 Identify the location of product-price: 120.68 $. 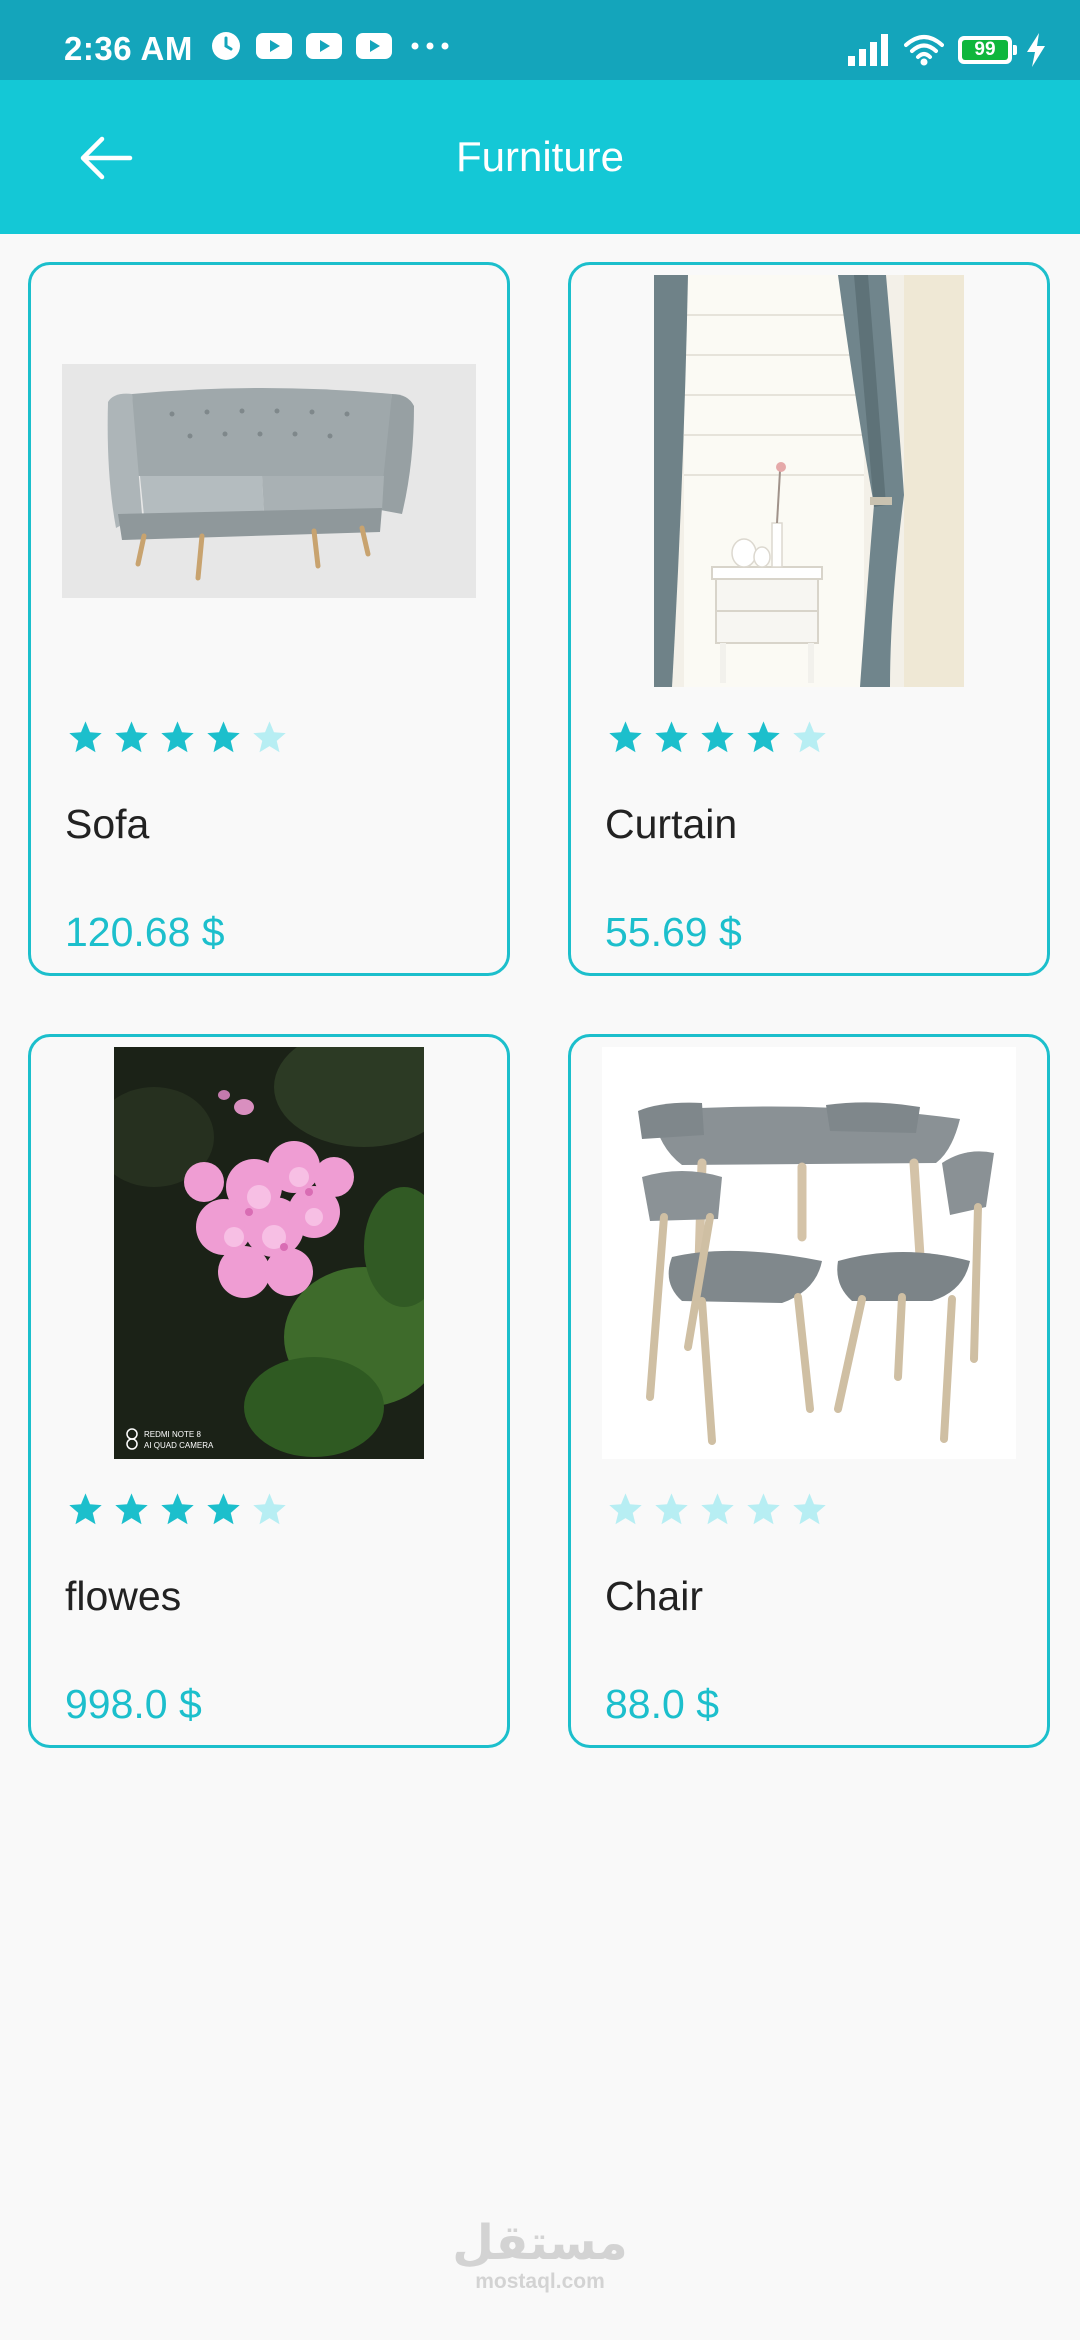
(145, 932).